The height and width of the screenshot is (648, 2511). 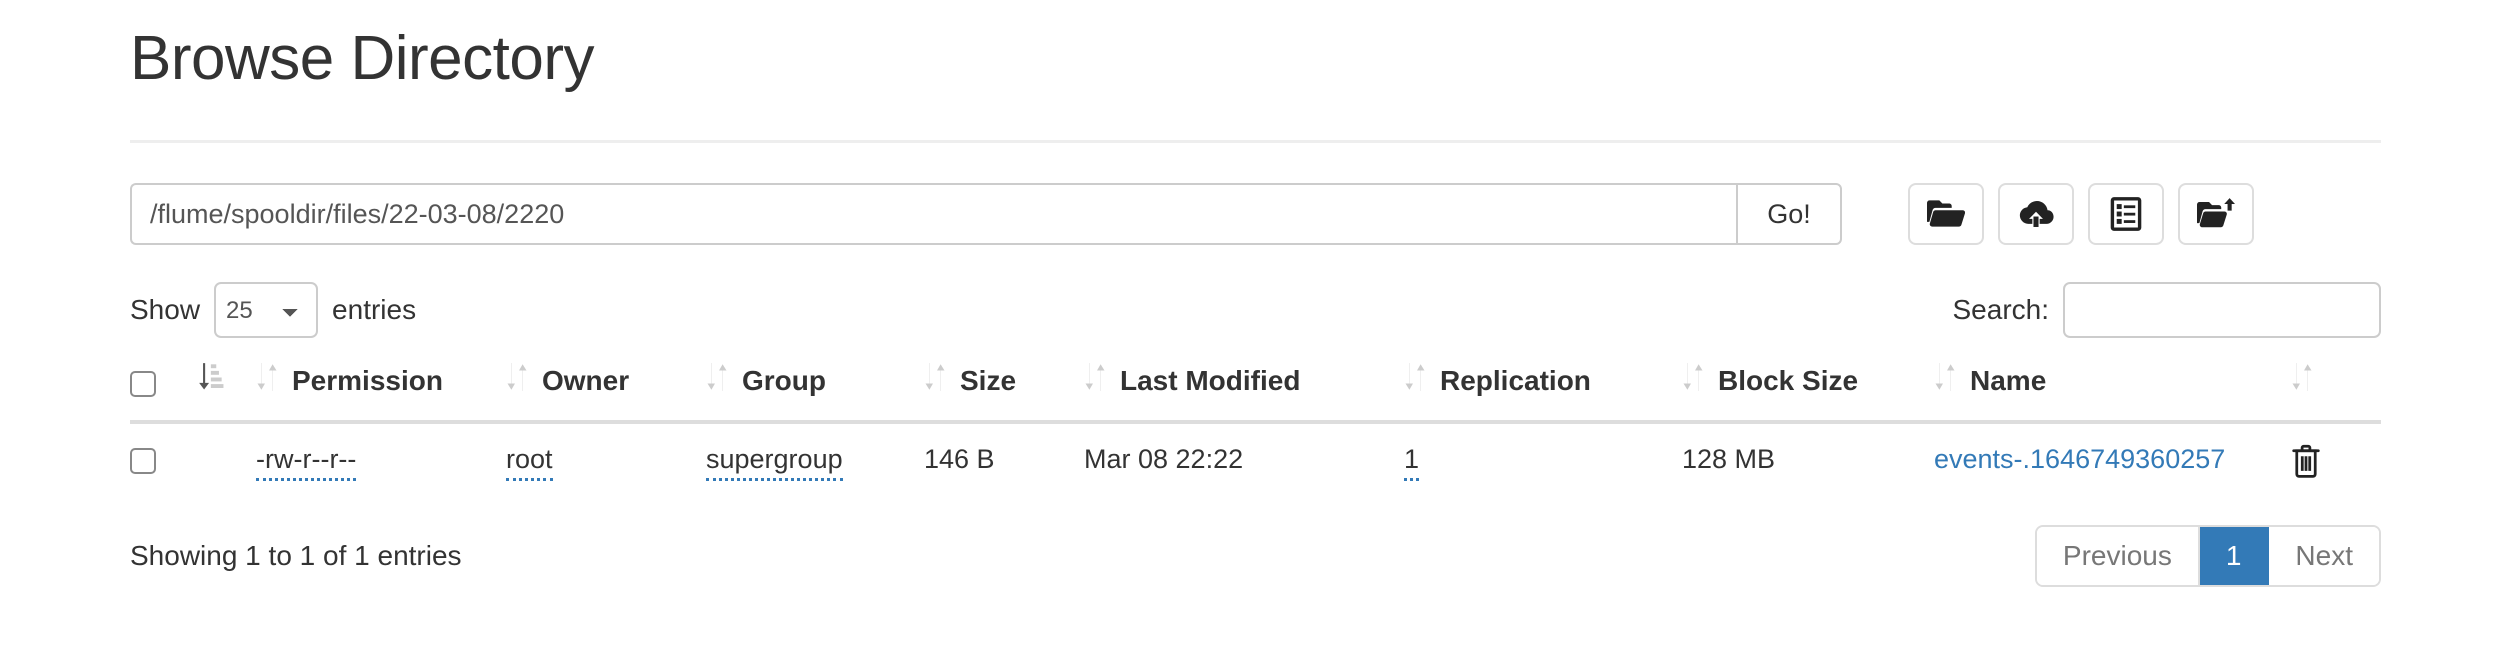 I want to click on header-label: Owner, so click(x=586, y=380).